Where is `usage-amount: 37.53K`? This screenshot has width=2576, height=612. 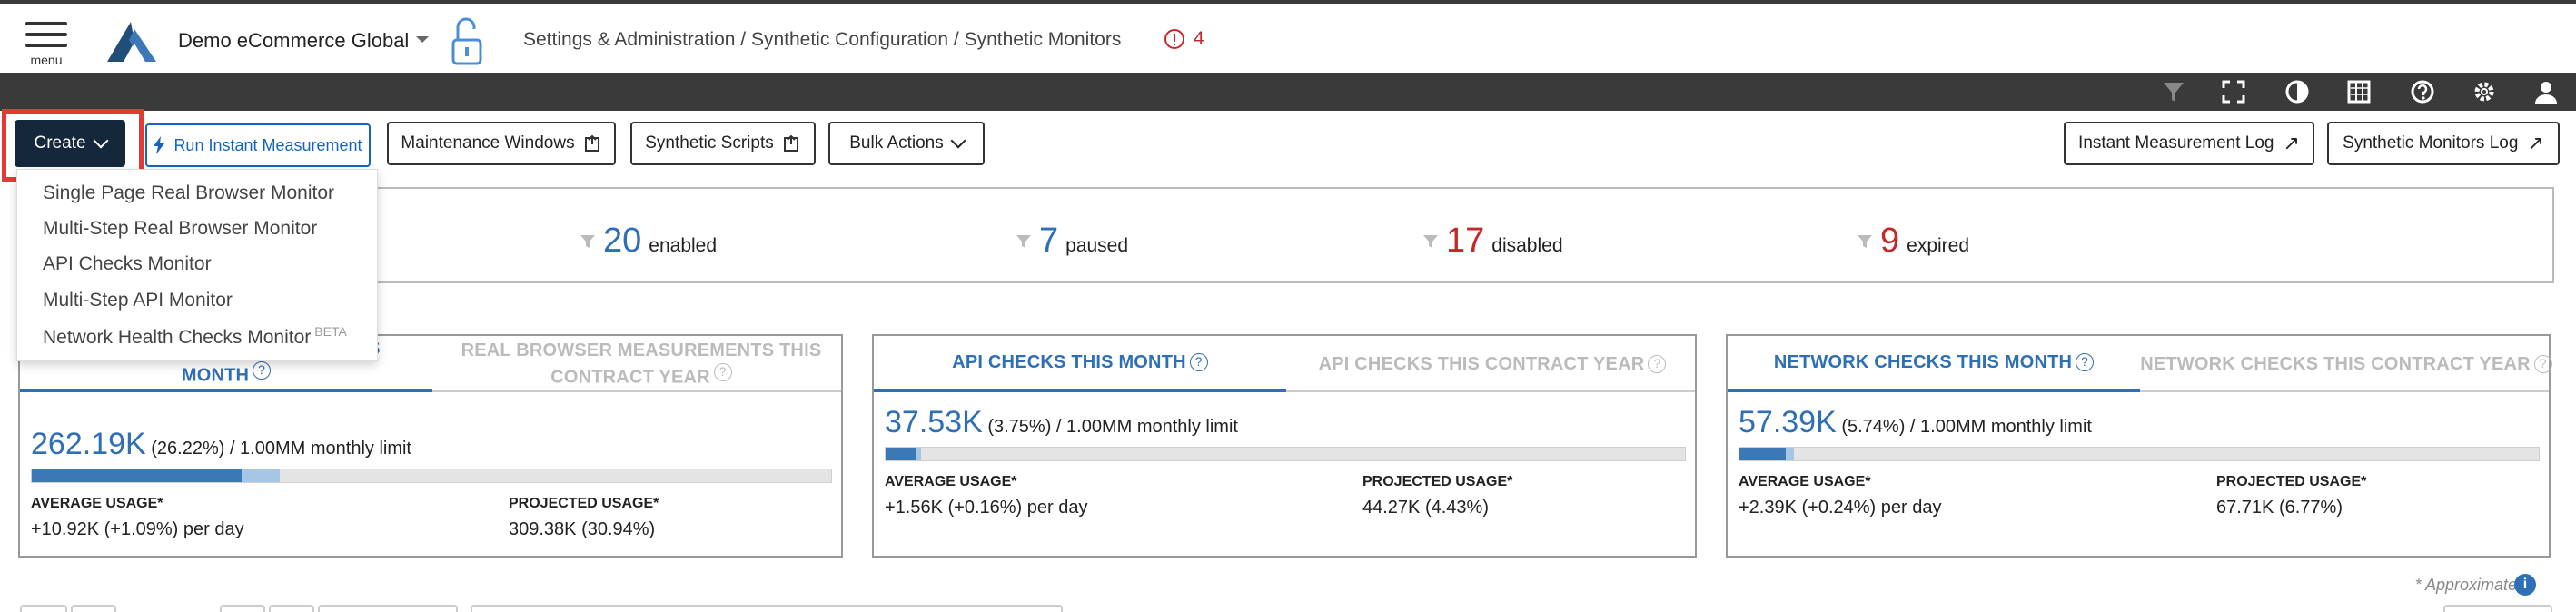
usage-amount: 37.53K is located at coordinates (934, 422).